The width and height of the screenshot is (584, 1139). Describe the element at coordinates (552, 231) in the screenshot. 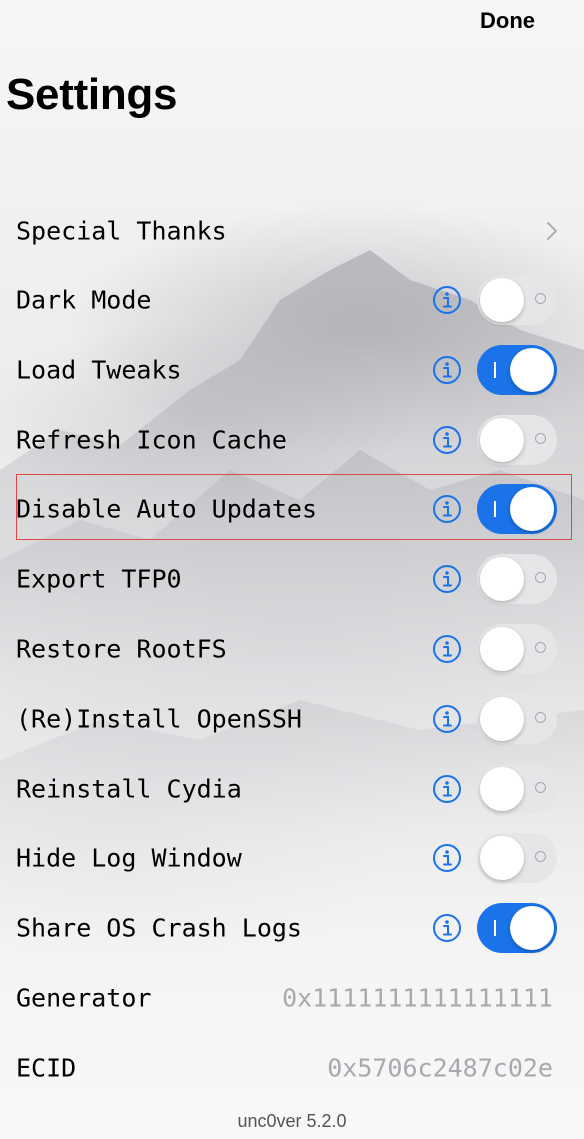

I see `chevron-right-icon` at that location.